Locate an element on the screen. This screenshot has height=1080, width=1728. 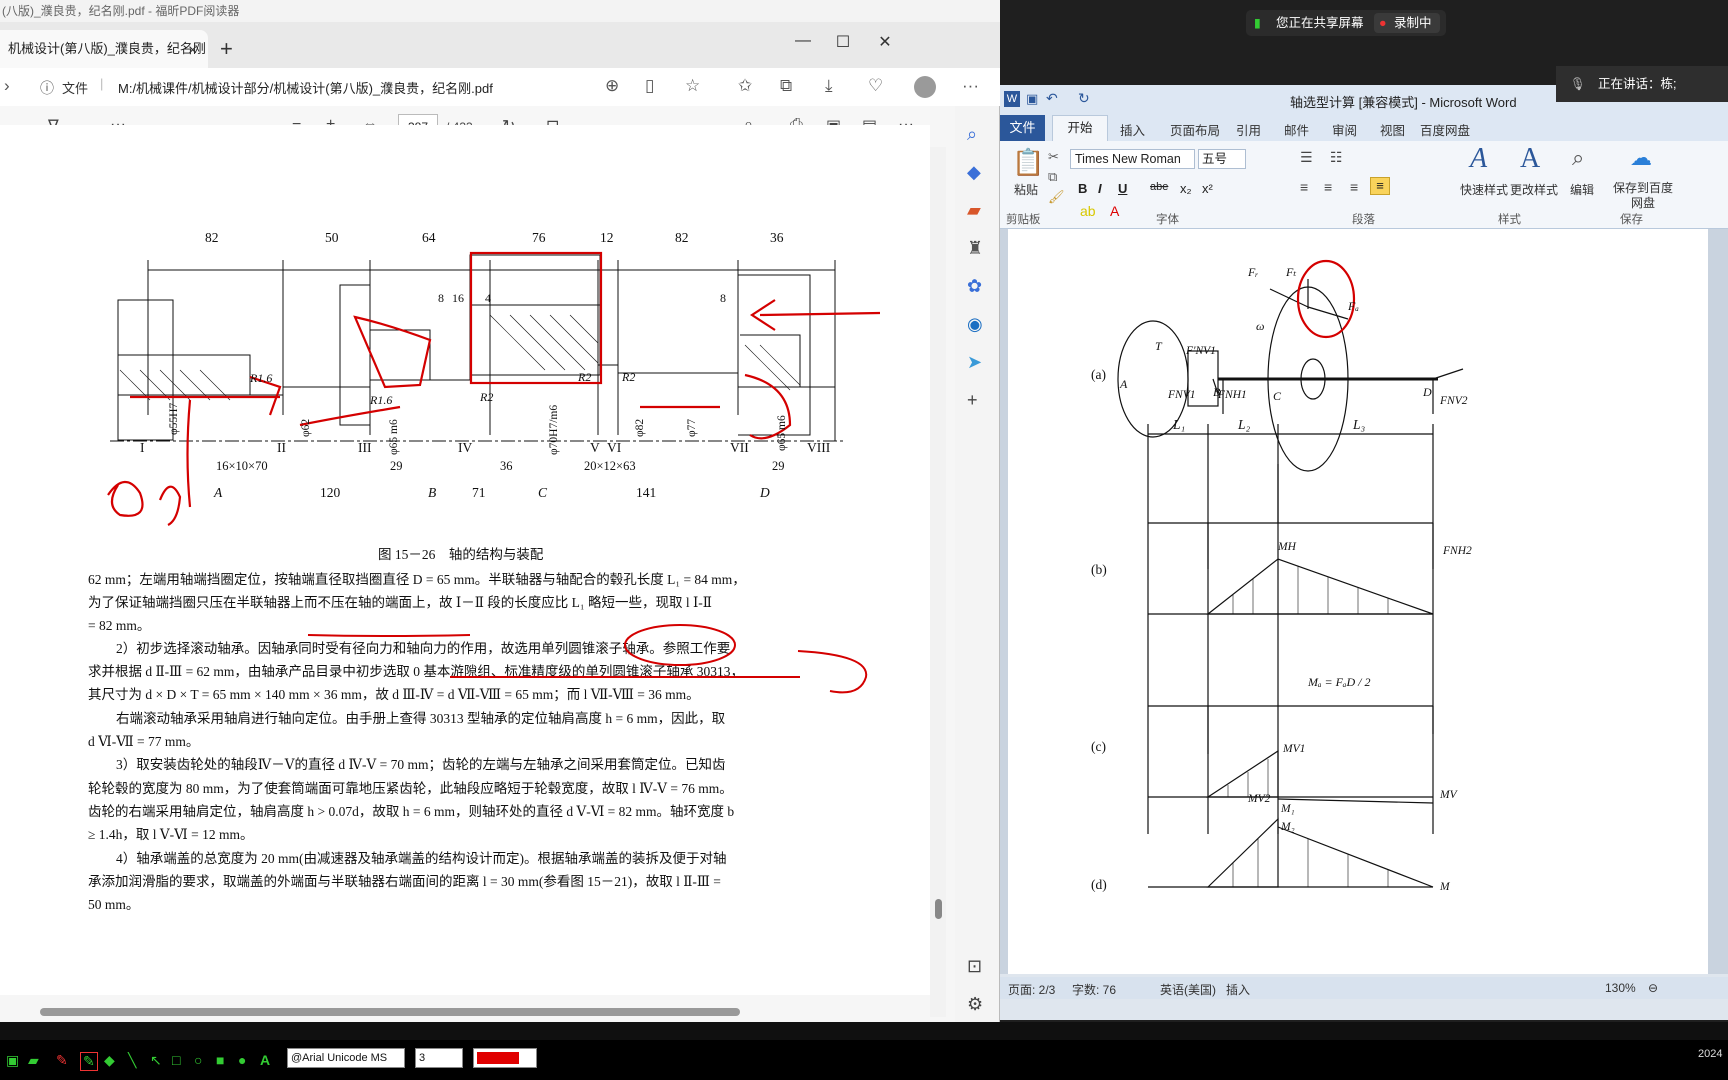
tab-file: 文件 is located at coordinates (1022, 128).